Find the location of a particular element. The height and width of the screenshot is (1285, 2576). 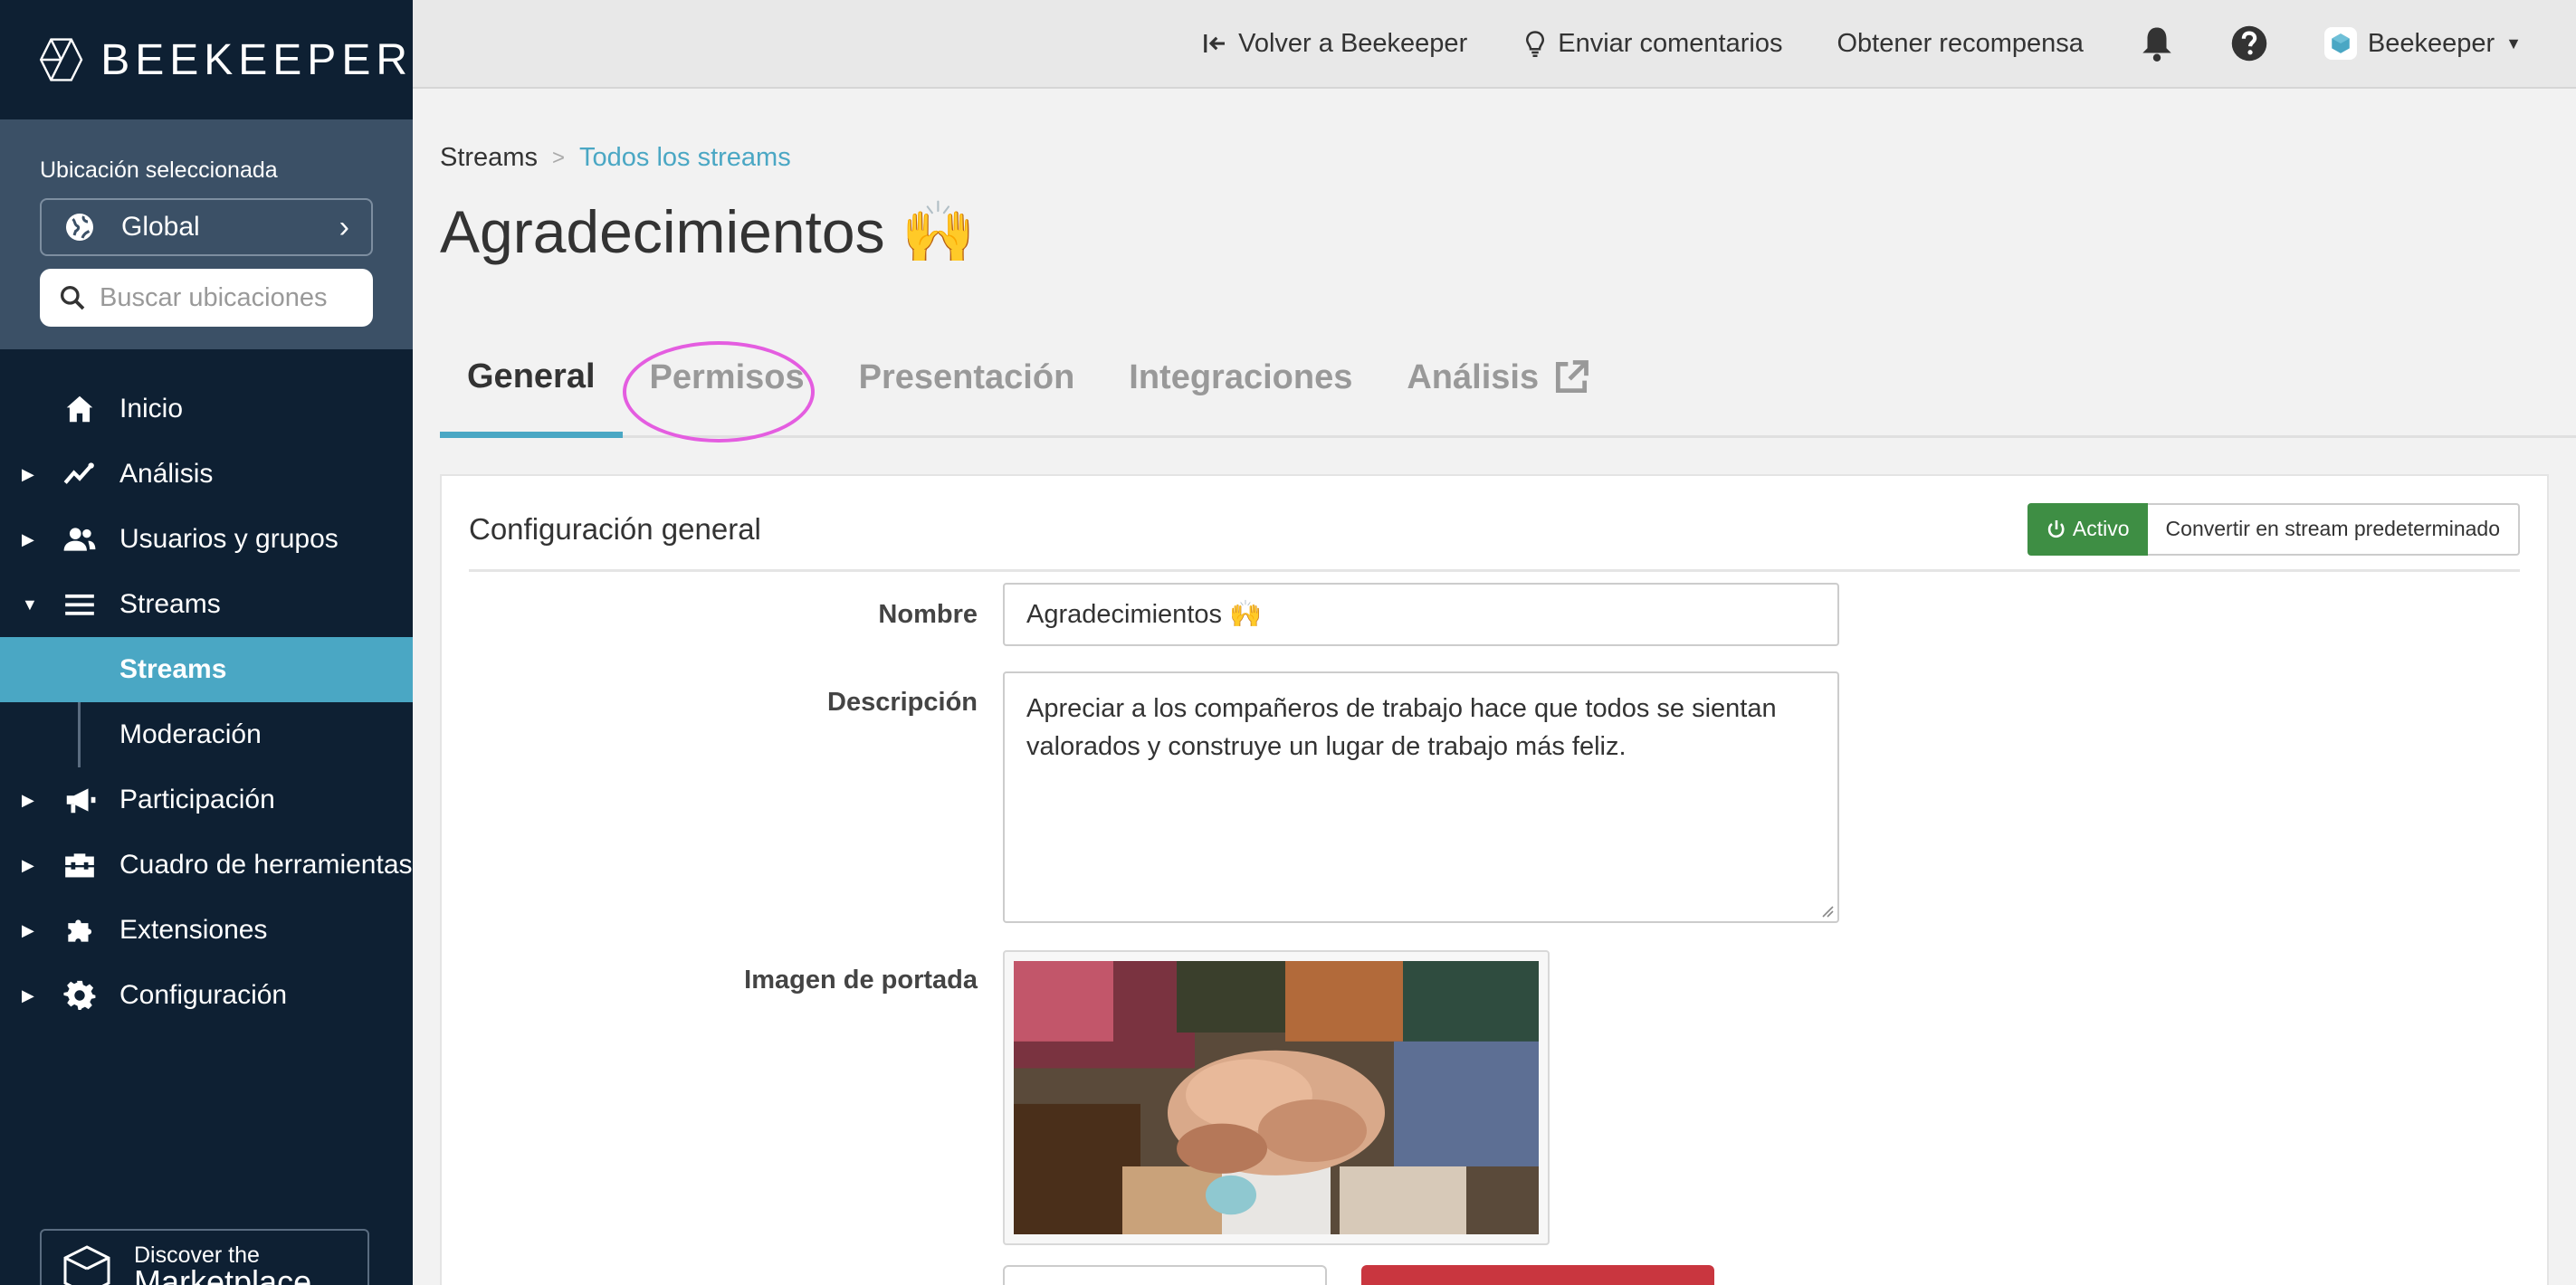

sidebar-item-label: Análisis is located at coordinates (167, 474).